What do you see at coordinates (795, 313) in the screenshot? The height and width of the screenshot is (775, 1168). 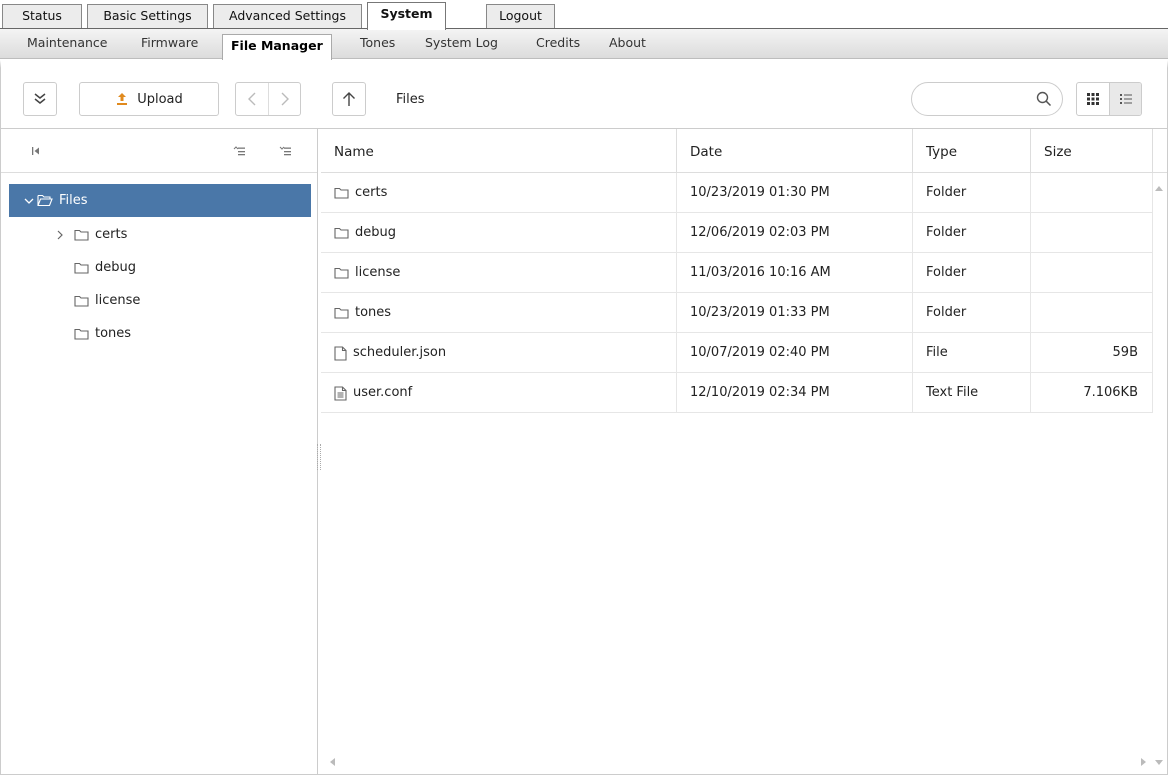 I see `cell-date: 10/23/2019 01:33 PM` at bounding box center [795, 313].